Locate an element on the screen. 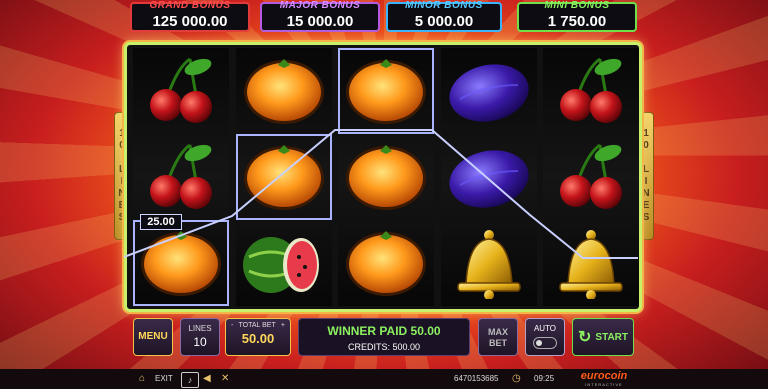 Image resolution: width=768 pixels, height=389 pixels. lines-label: LINES is located at coordinates (200, 328).